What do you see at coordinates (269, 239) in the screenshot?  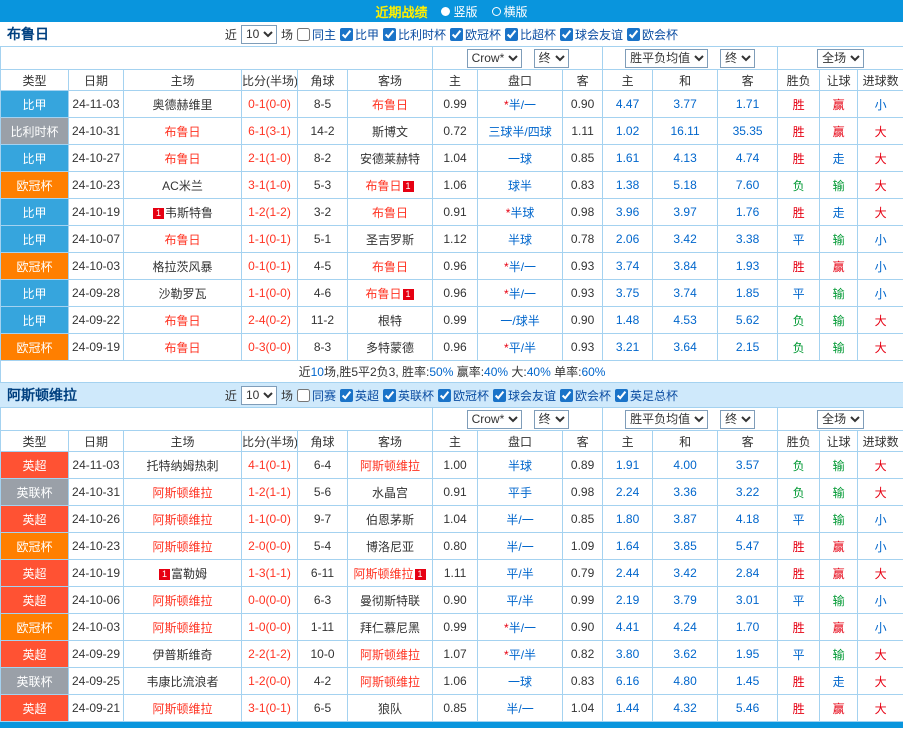 I see `score-cell: 1-1(0-1)` at bounding box center [269, 239].